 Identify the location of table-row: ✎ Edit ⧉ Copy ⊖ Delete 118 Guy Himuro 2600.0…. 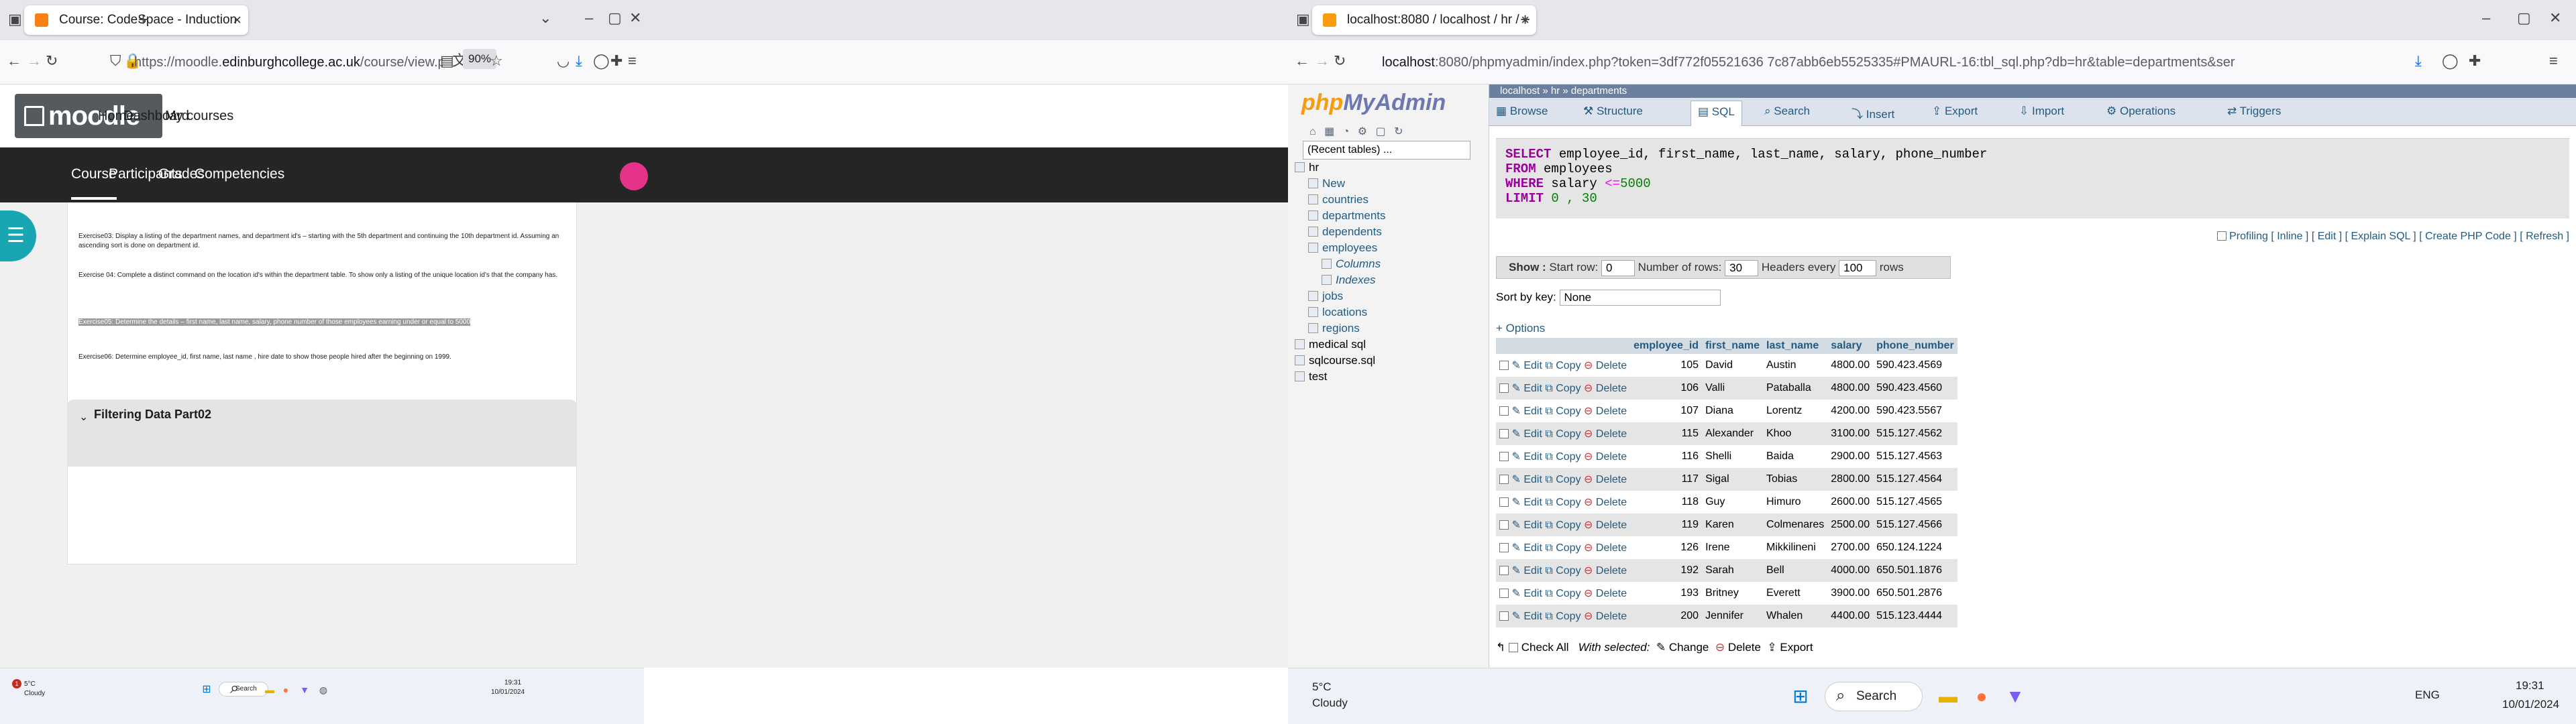
(1726, 503).